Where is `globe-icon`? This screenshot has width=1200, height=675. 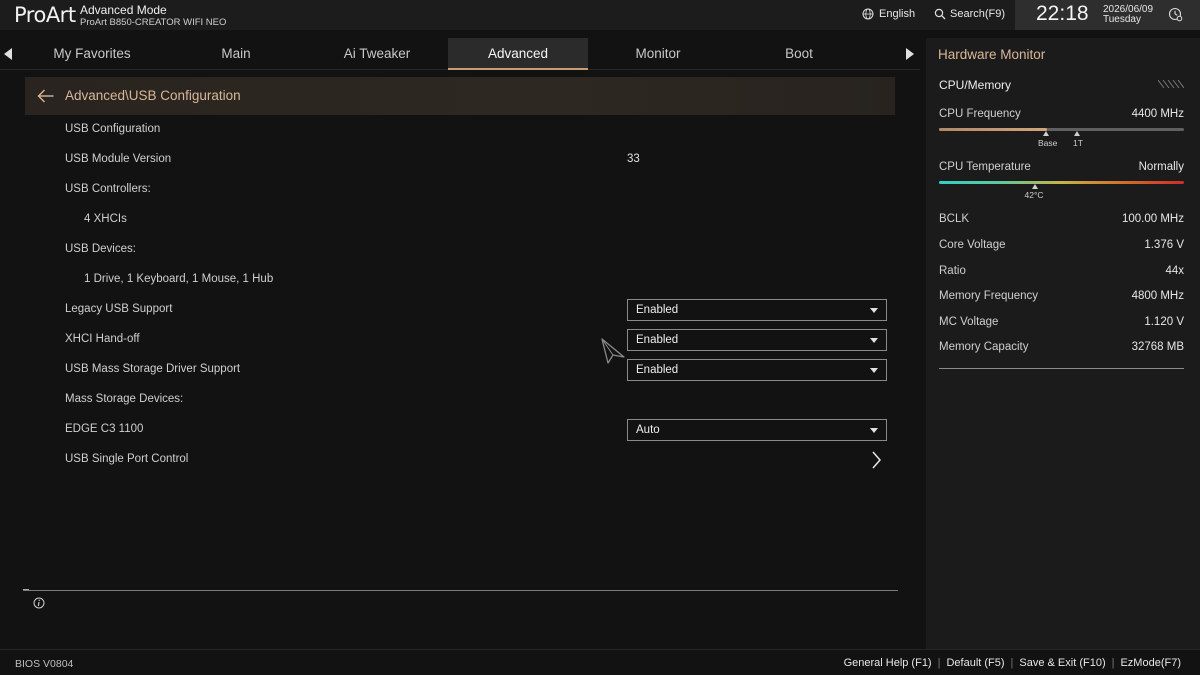 globe-icon is located at coordinates (868, 14).